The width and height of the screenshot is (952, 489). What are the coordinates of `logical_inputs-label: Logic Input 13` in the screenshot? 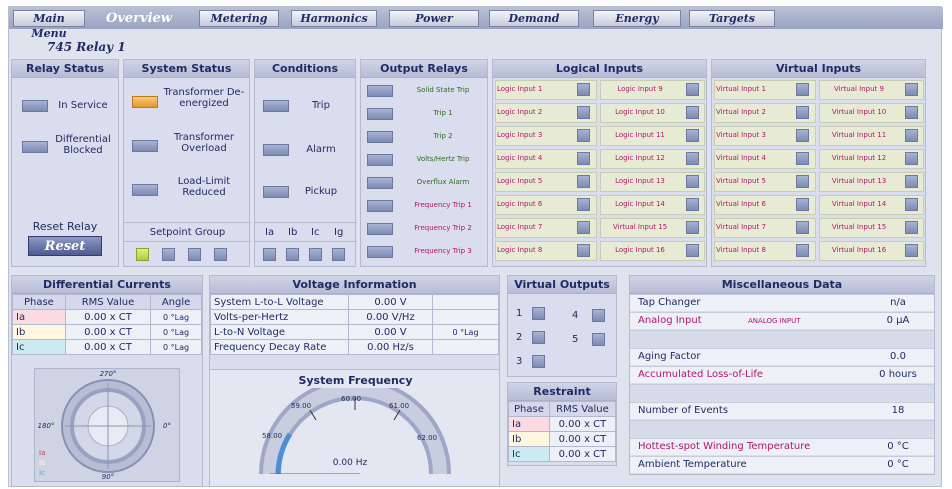 It's located at (640, 181).